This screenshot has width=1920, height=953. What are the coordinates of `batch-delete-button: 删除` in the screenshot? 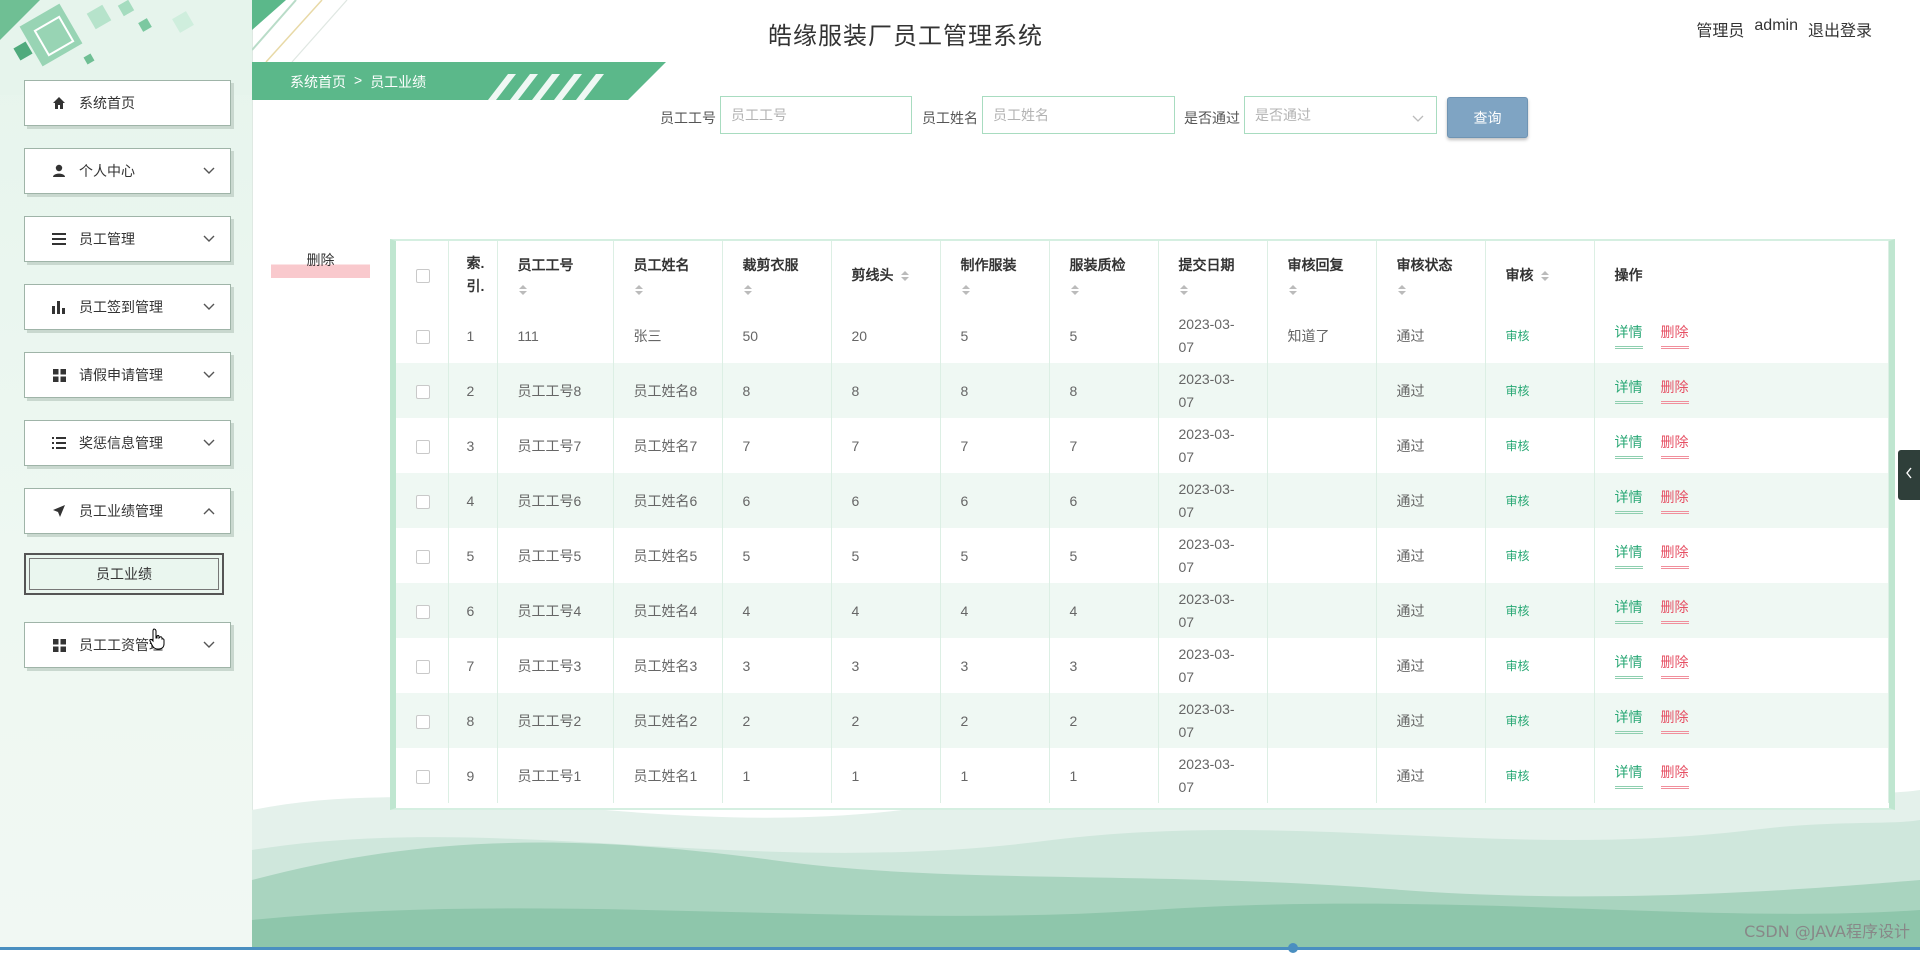 It's located at (320, 263).